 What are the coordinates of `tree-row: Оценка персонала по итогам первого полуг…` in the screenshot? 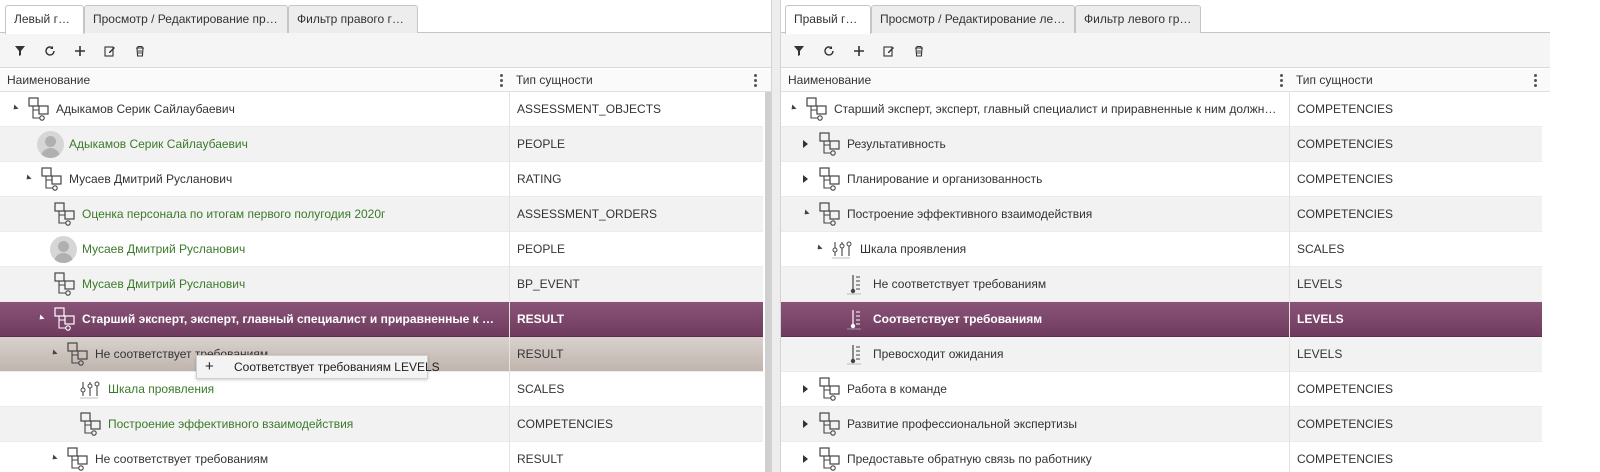 It's located at (381, 214).